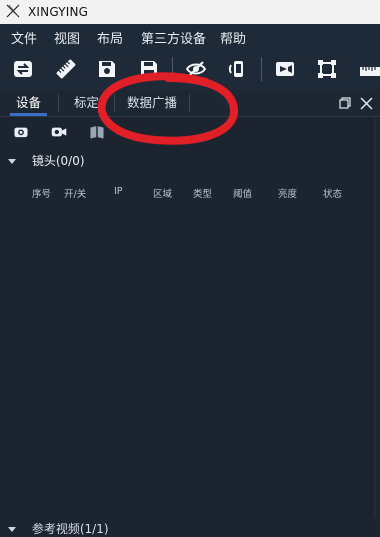 This screenshot has width=380, height=537. Describe the element at coordinates (59, 132) in the screenshot. I see `video-camera-icon` at that location.